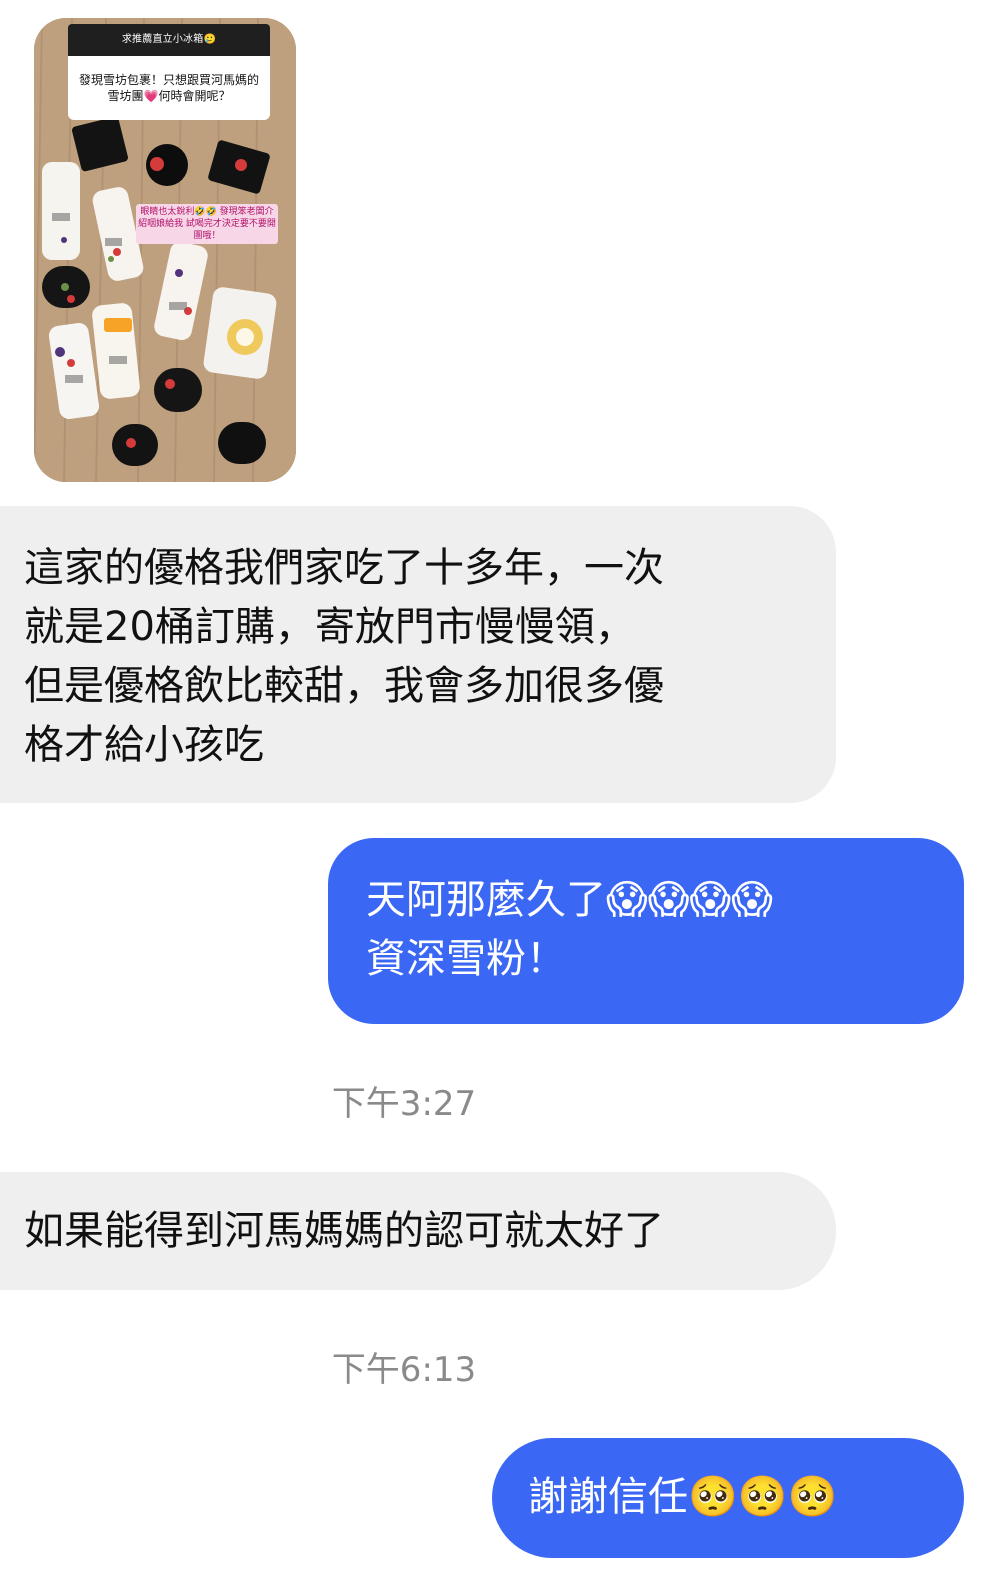 This screenshot has width=997, height=1582. I want to click on outgoing-message-1: 天阿那麼久了😱😱😱😱 資深雪粉！, so click(646, 931).